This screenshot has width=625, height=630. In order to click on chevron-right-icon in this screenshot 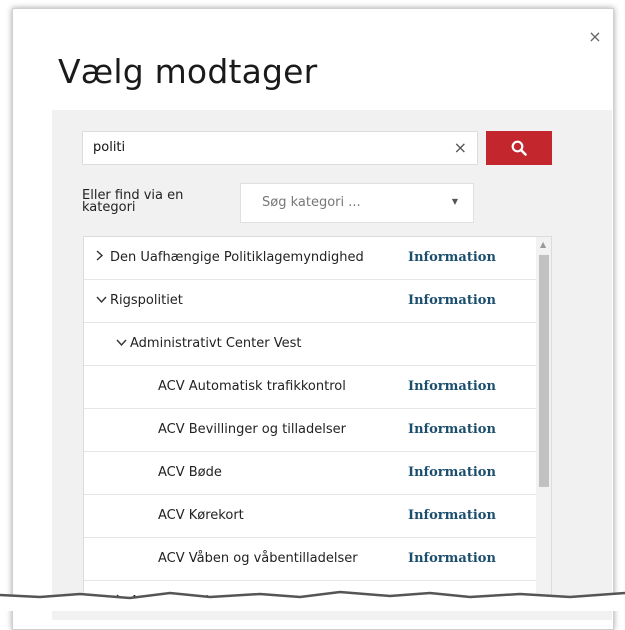, I will do `click(103, 257)`.